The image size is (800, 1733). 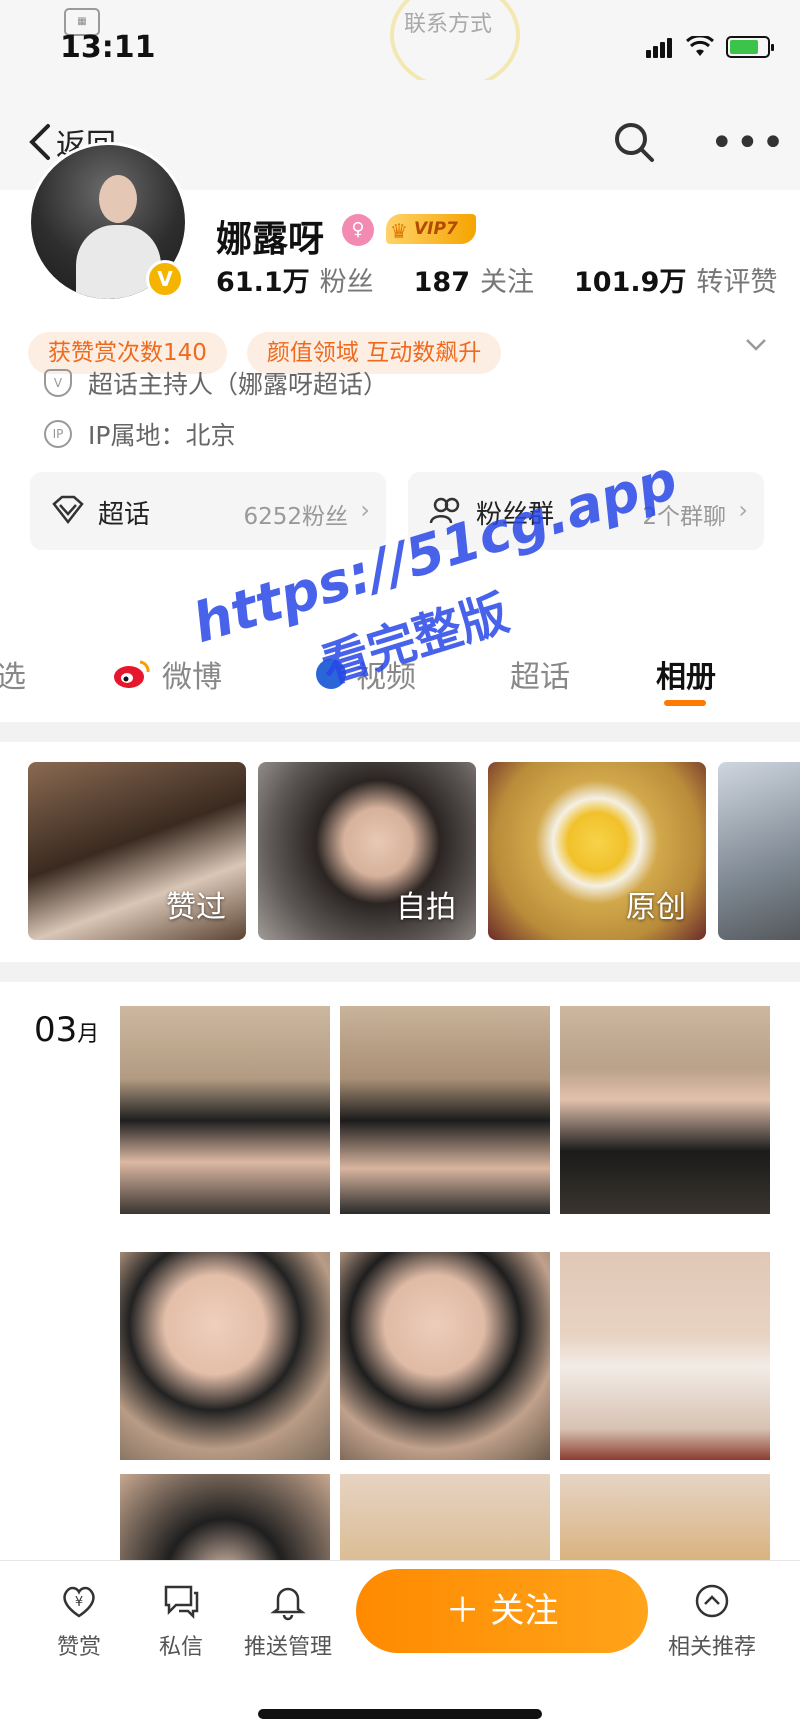 I want to click on stat-value: 101.9万, so click(x=630, y=282).